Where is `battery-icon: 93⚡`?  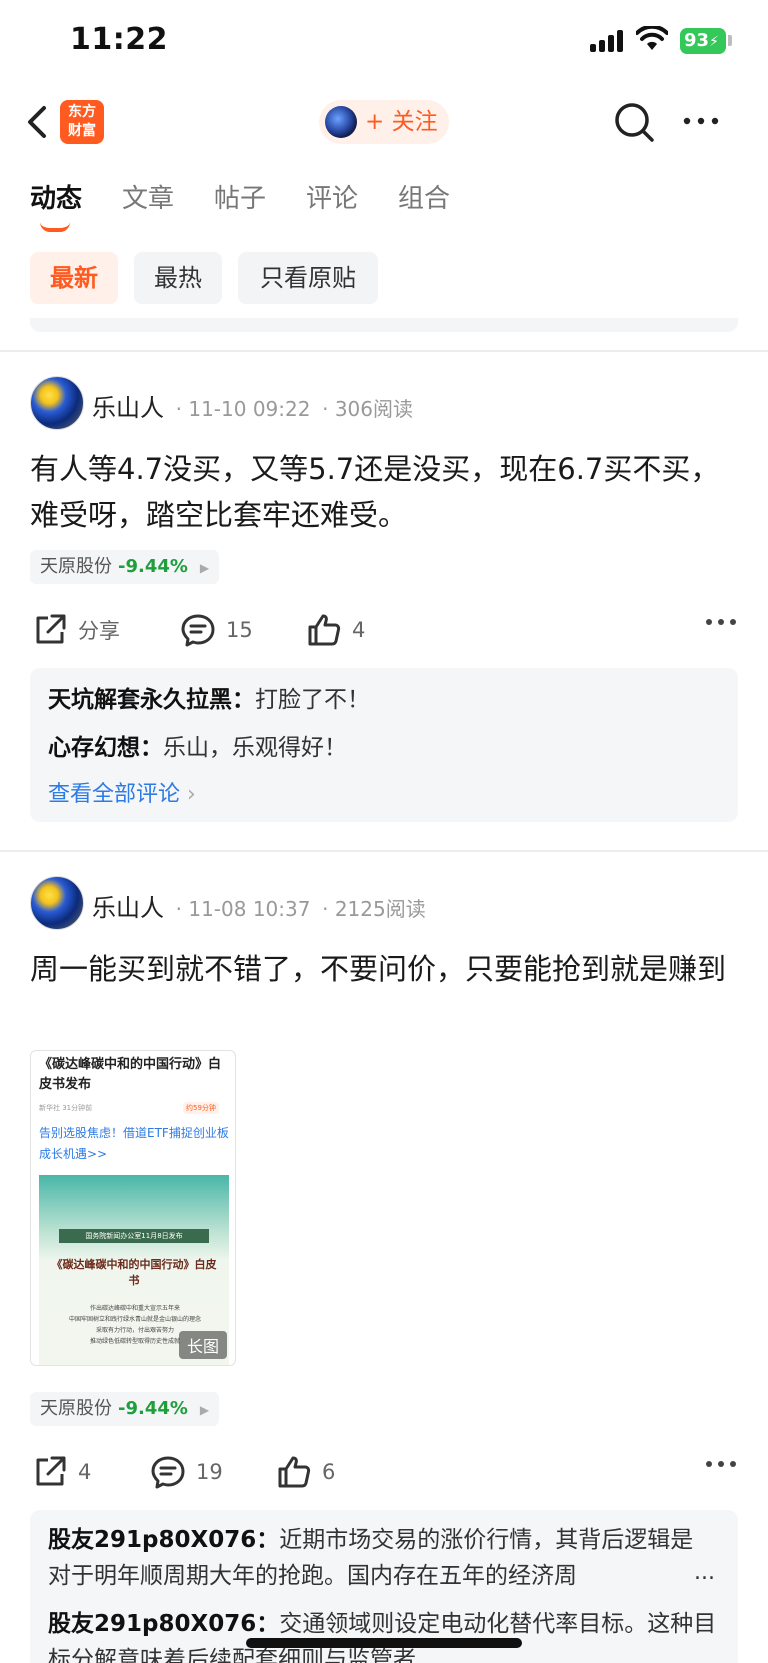
battery-icon: 93⚡ is located at coordinates (703, 41).